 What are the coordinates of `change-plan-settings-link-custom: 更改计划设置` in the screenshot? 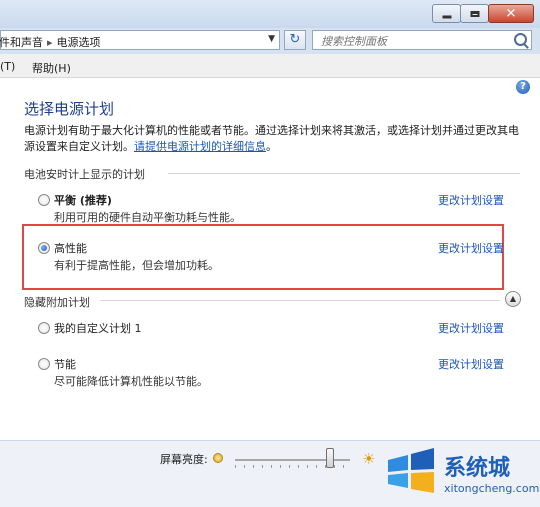 It's located at (471, 328).